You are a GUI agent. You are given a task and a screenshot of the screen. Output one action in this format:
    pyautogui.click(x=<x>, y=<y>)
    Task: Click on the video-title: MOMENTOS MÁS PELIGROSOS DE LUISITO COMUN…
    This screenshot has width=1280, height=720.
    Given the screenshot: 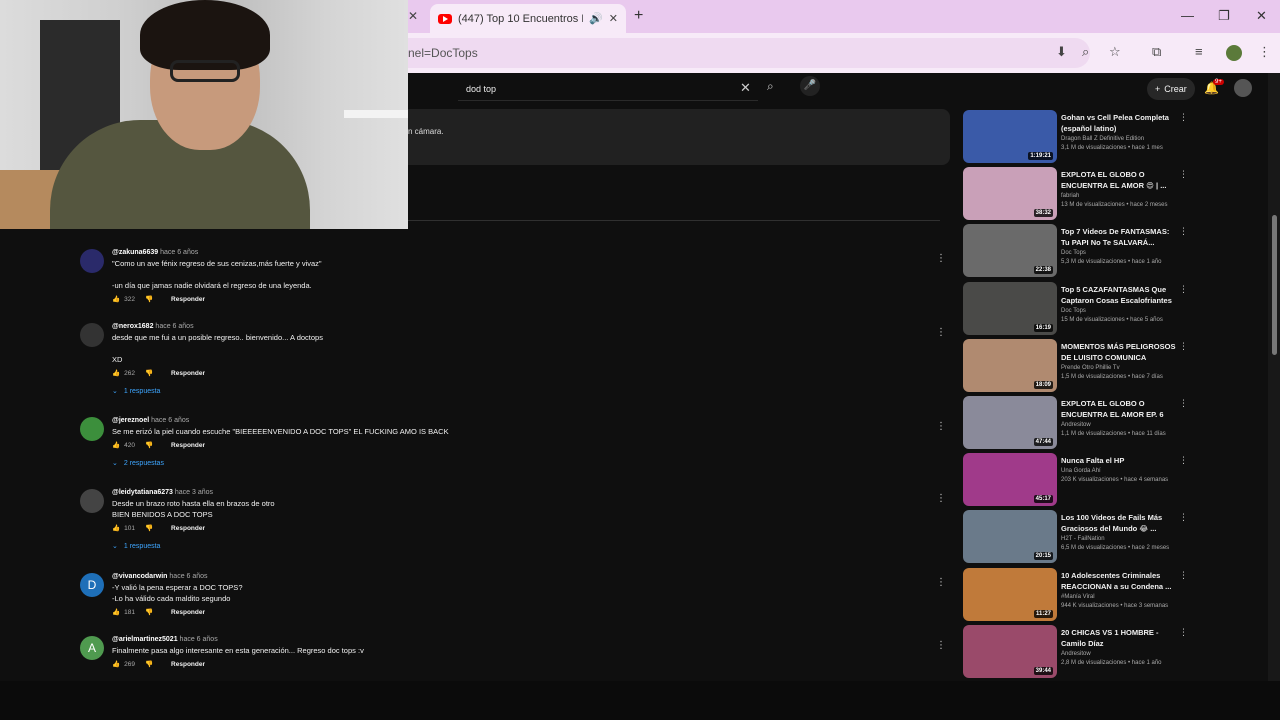 What is the action you would take?
    pyautogui.click(x=1119, y=352)
    